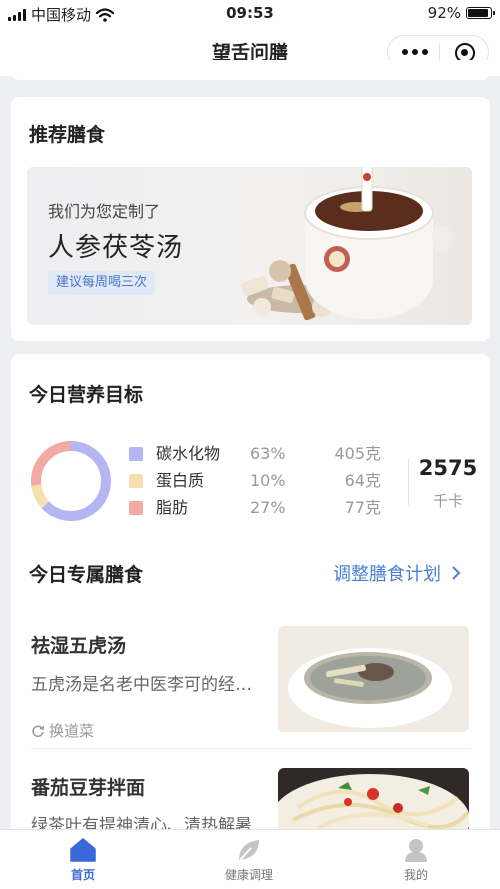 The height and width of the screenshot is (889, 500). Describe the element at coordinates (180, 480) in the screenshot. I see `nutrient-name: 蛋白质` at that location.